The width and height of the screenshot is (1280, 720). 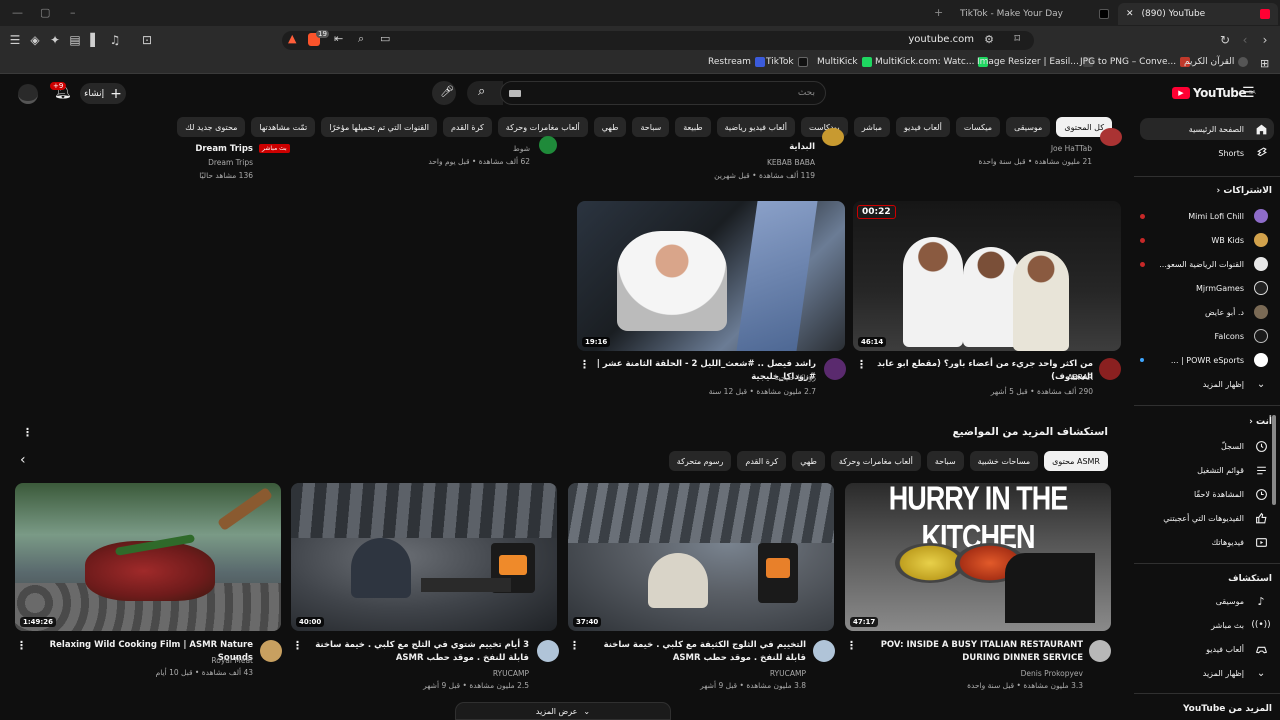 What do you see at coordinates (1207, 384) in the screenshot?
I see `show-more-subscriptions: ⌄ إظهار المزيد` at bounding box center [1207, 384].